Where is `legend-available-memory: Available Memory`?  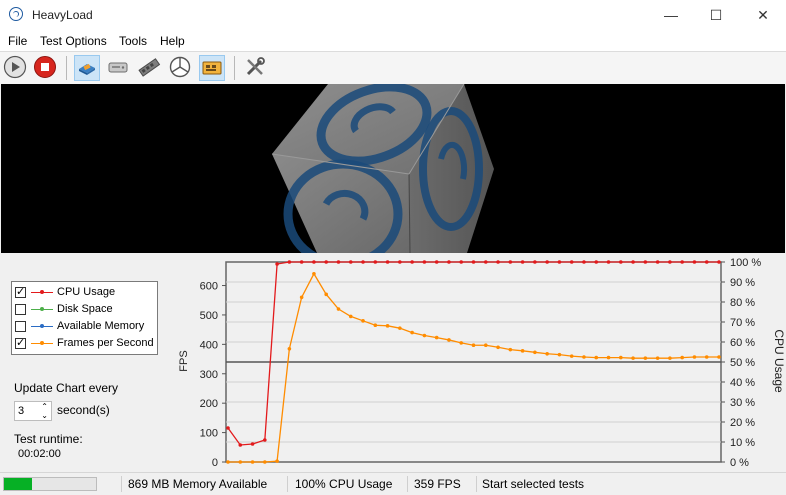 legend-available-memory: Available Memory is located at coordinates (85, 327).